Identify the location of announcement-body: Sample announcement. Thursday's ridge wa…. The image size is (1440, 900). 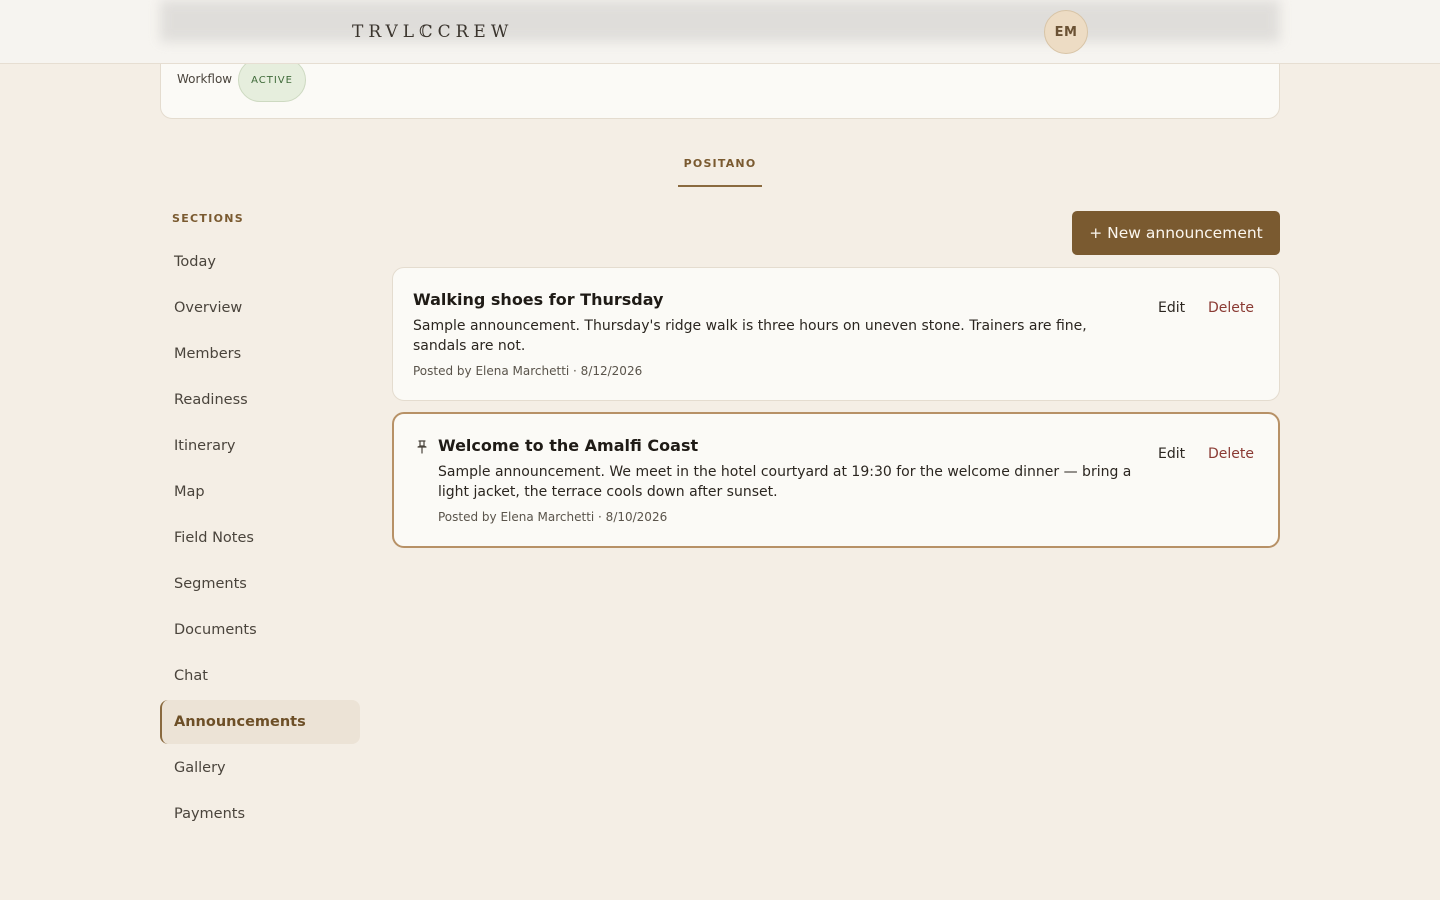
(750, 336).